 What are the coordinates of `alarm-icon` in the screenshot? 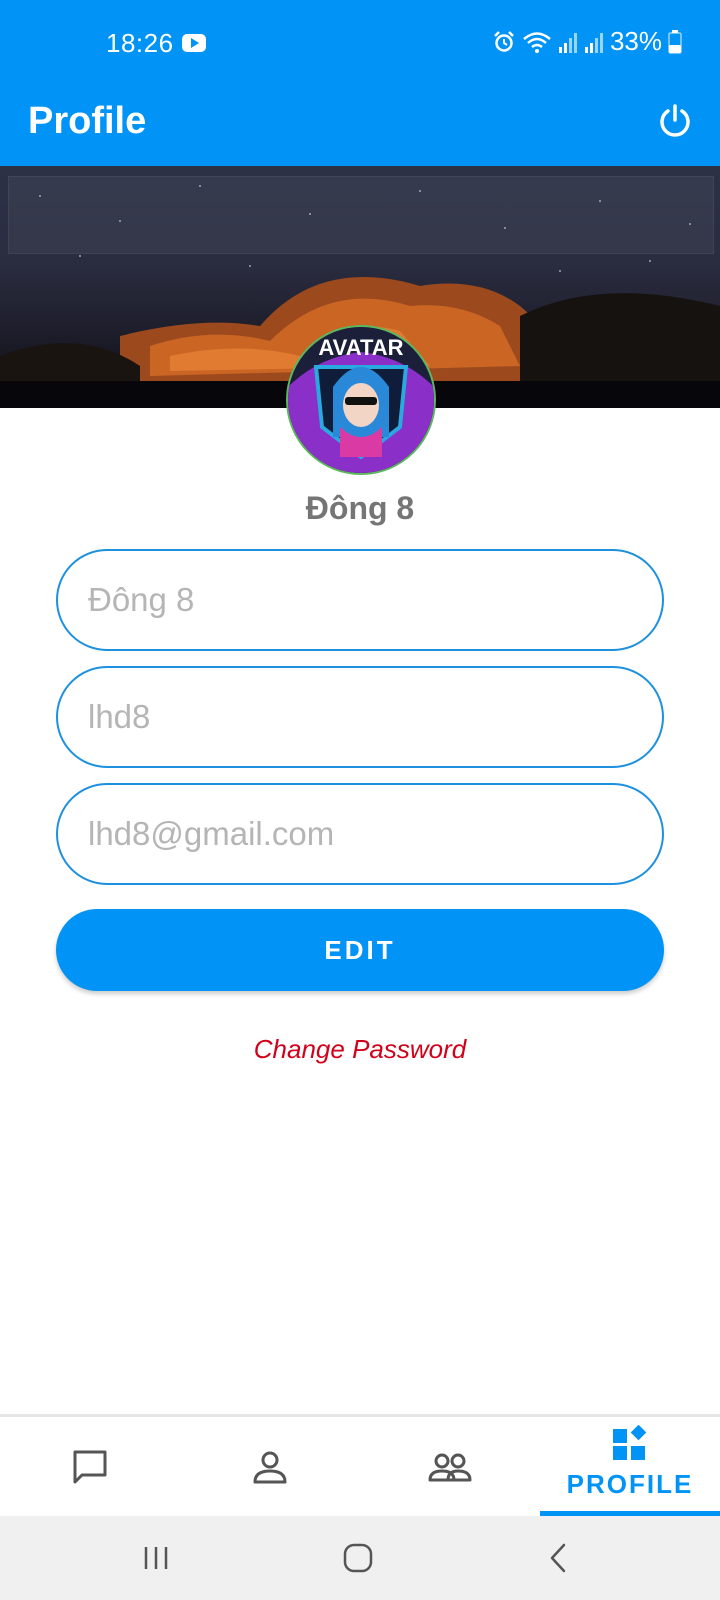 It's located at (504, 41).